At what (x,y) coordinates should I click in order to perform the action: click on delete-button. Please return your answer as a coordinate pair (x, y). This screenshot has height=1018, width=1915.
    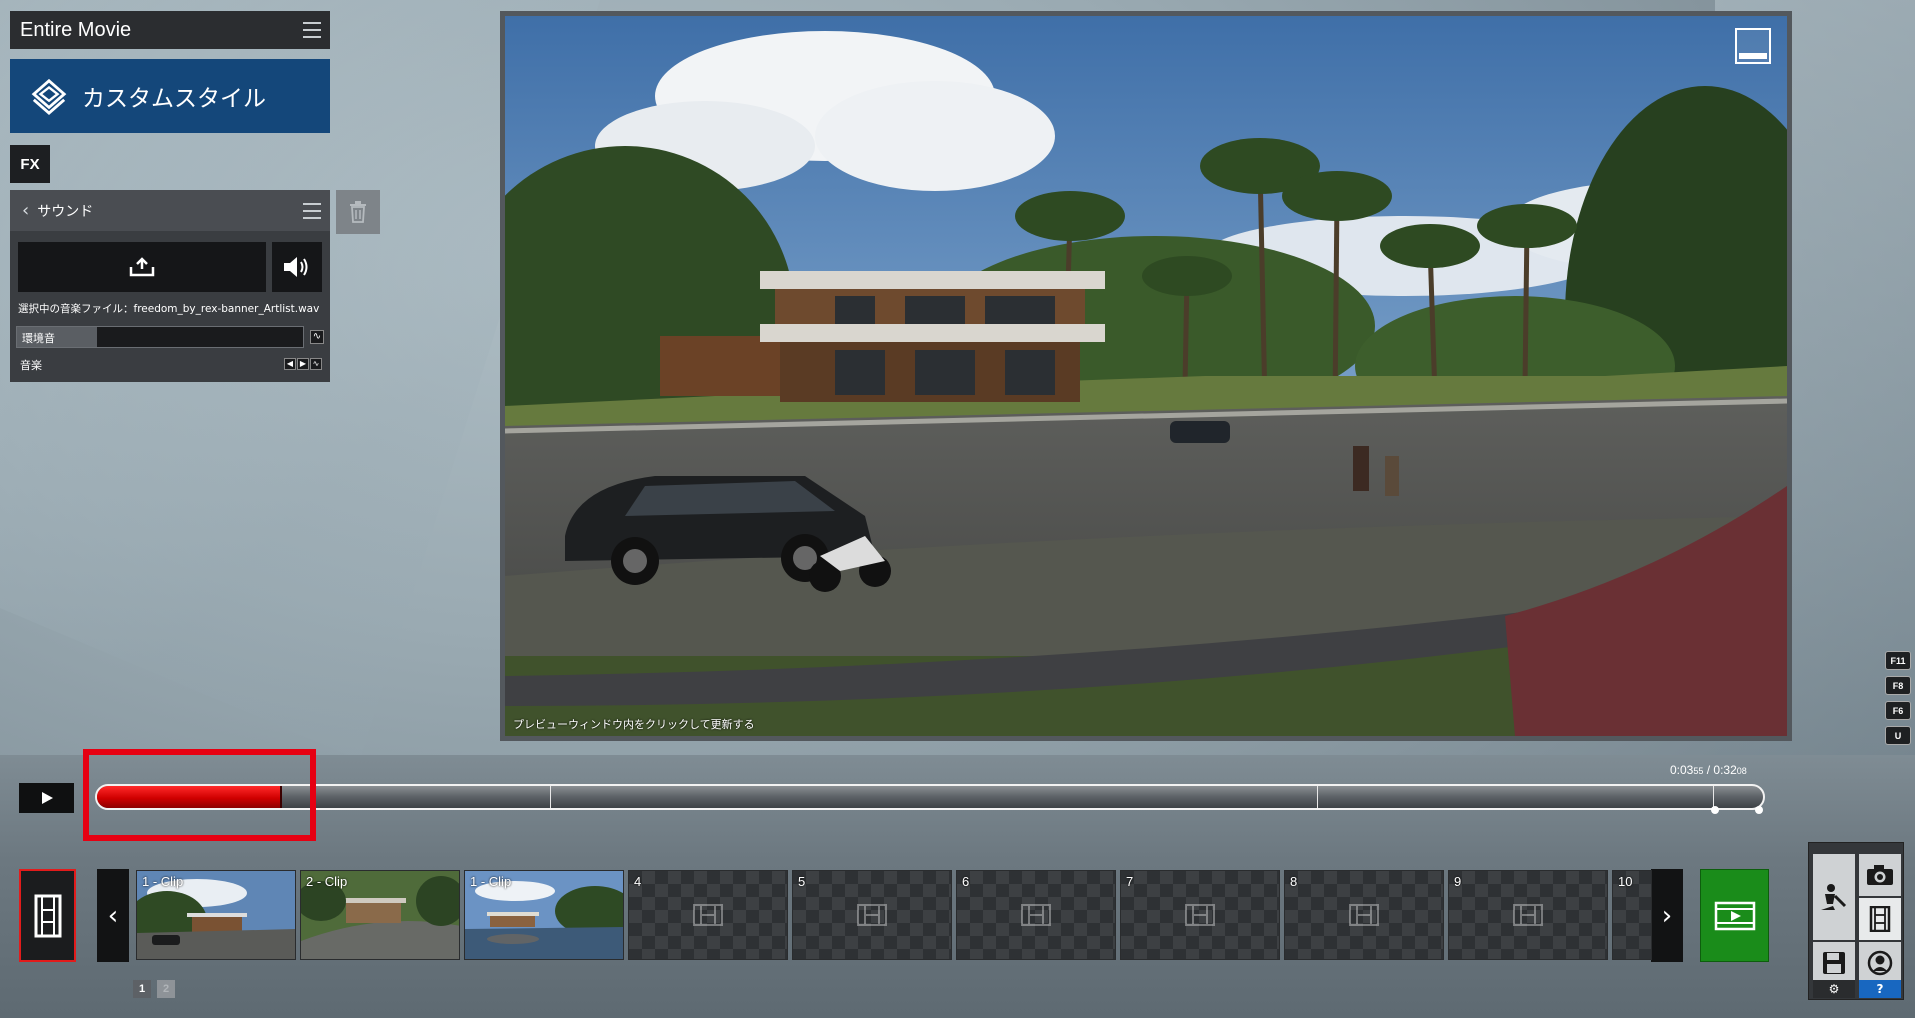
    Looking at the image, I should click on (358, 212).